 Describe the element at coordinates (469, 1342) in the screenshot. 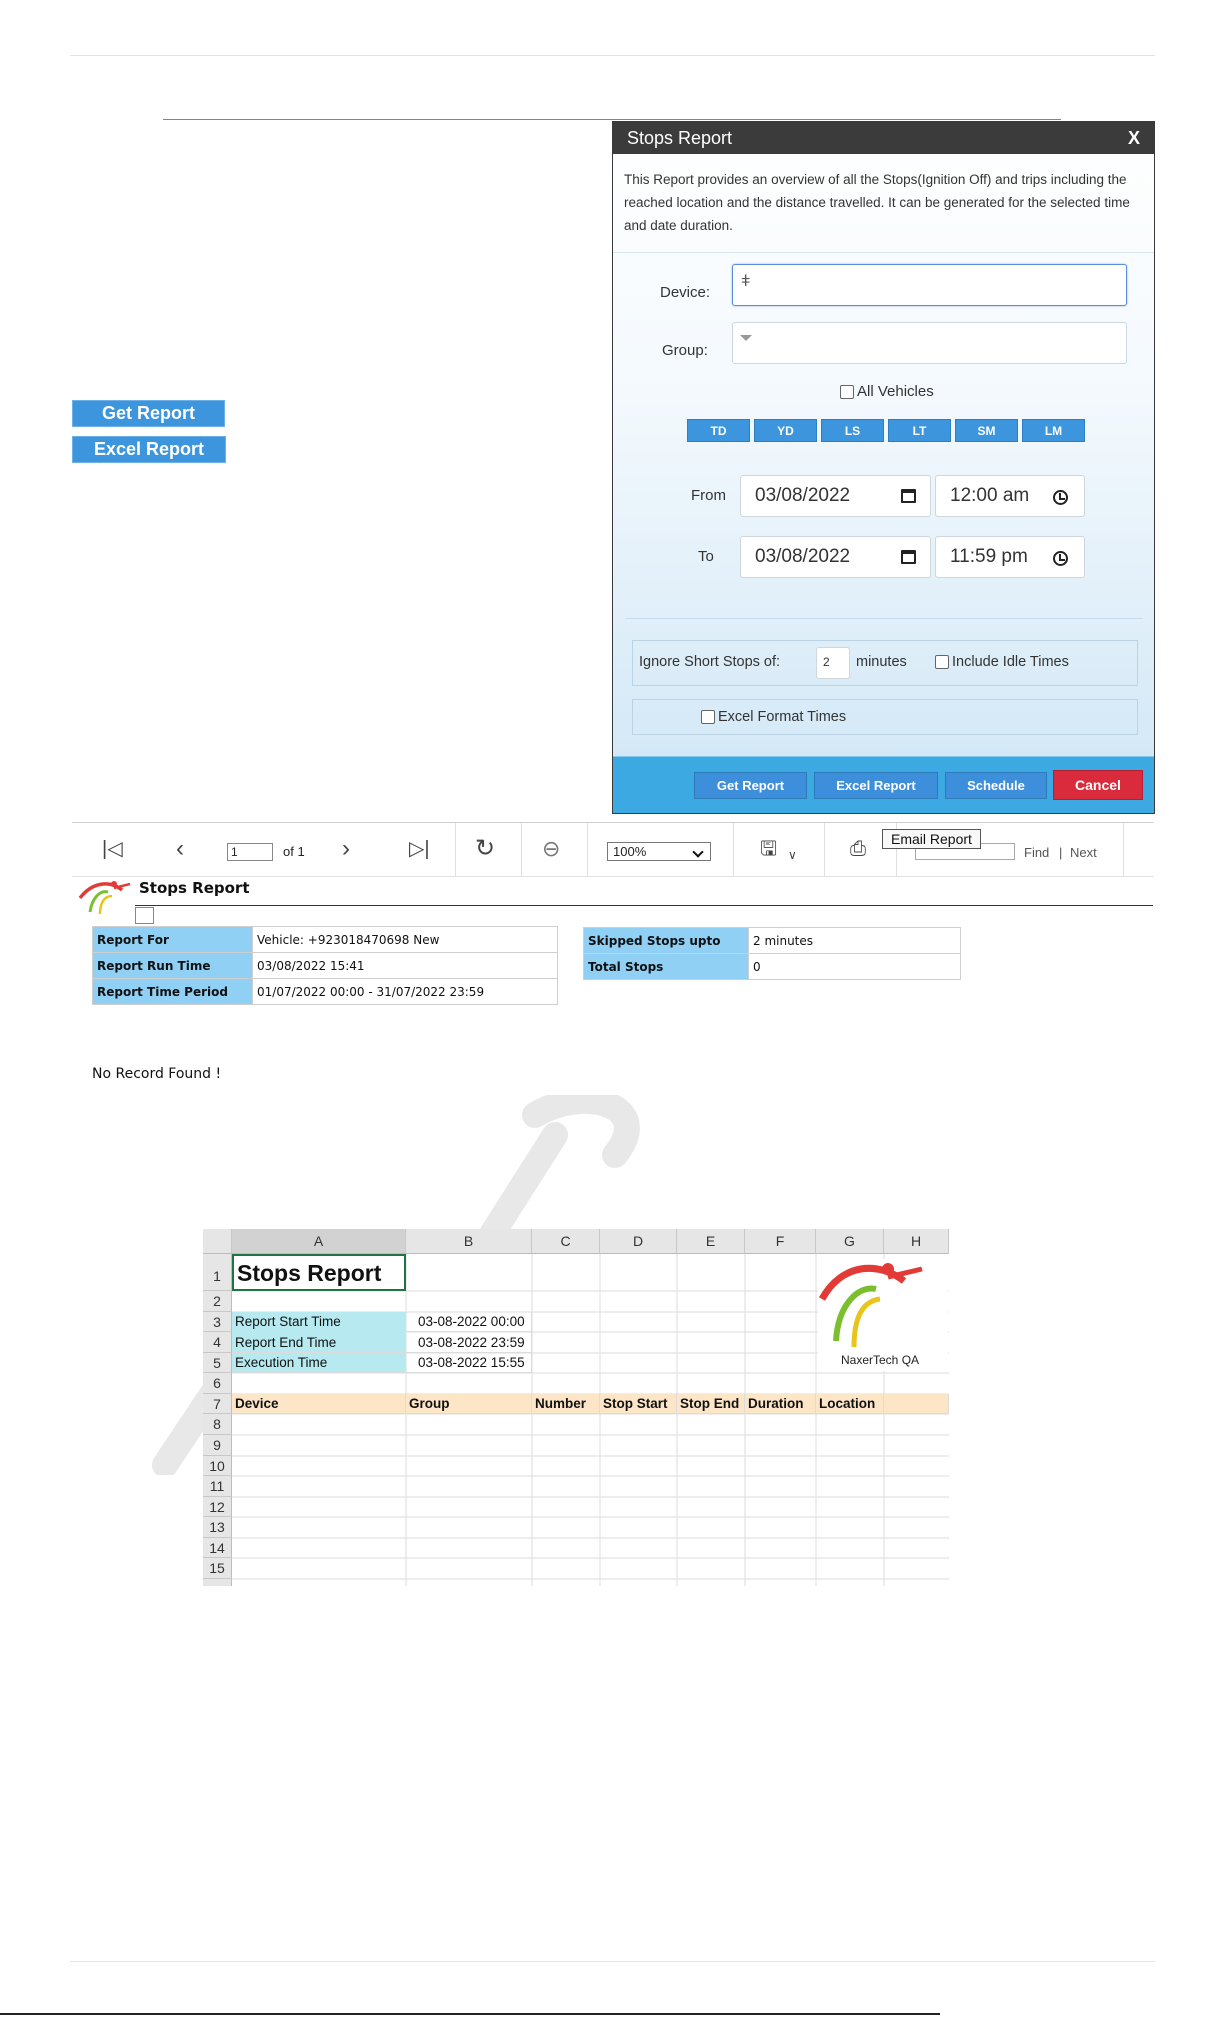

I see `excel-meta-value: 03-08-2022 23:59` at that location.